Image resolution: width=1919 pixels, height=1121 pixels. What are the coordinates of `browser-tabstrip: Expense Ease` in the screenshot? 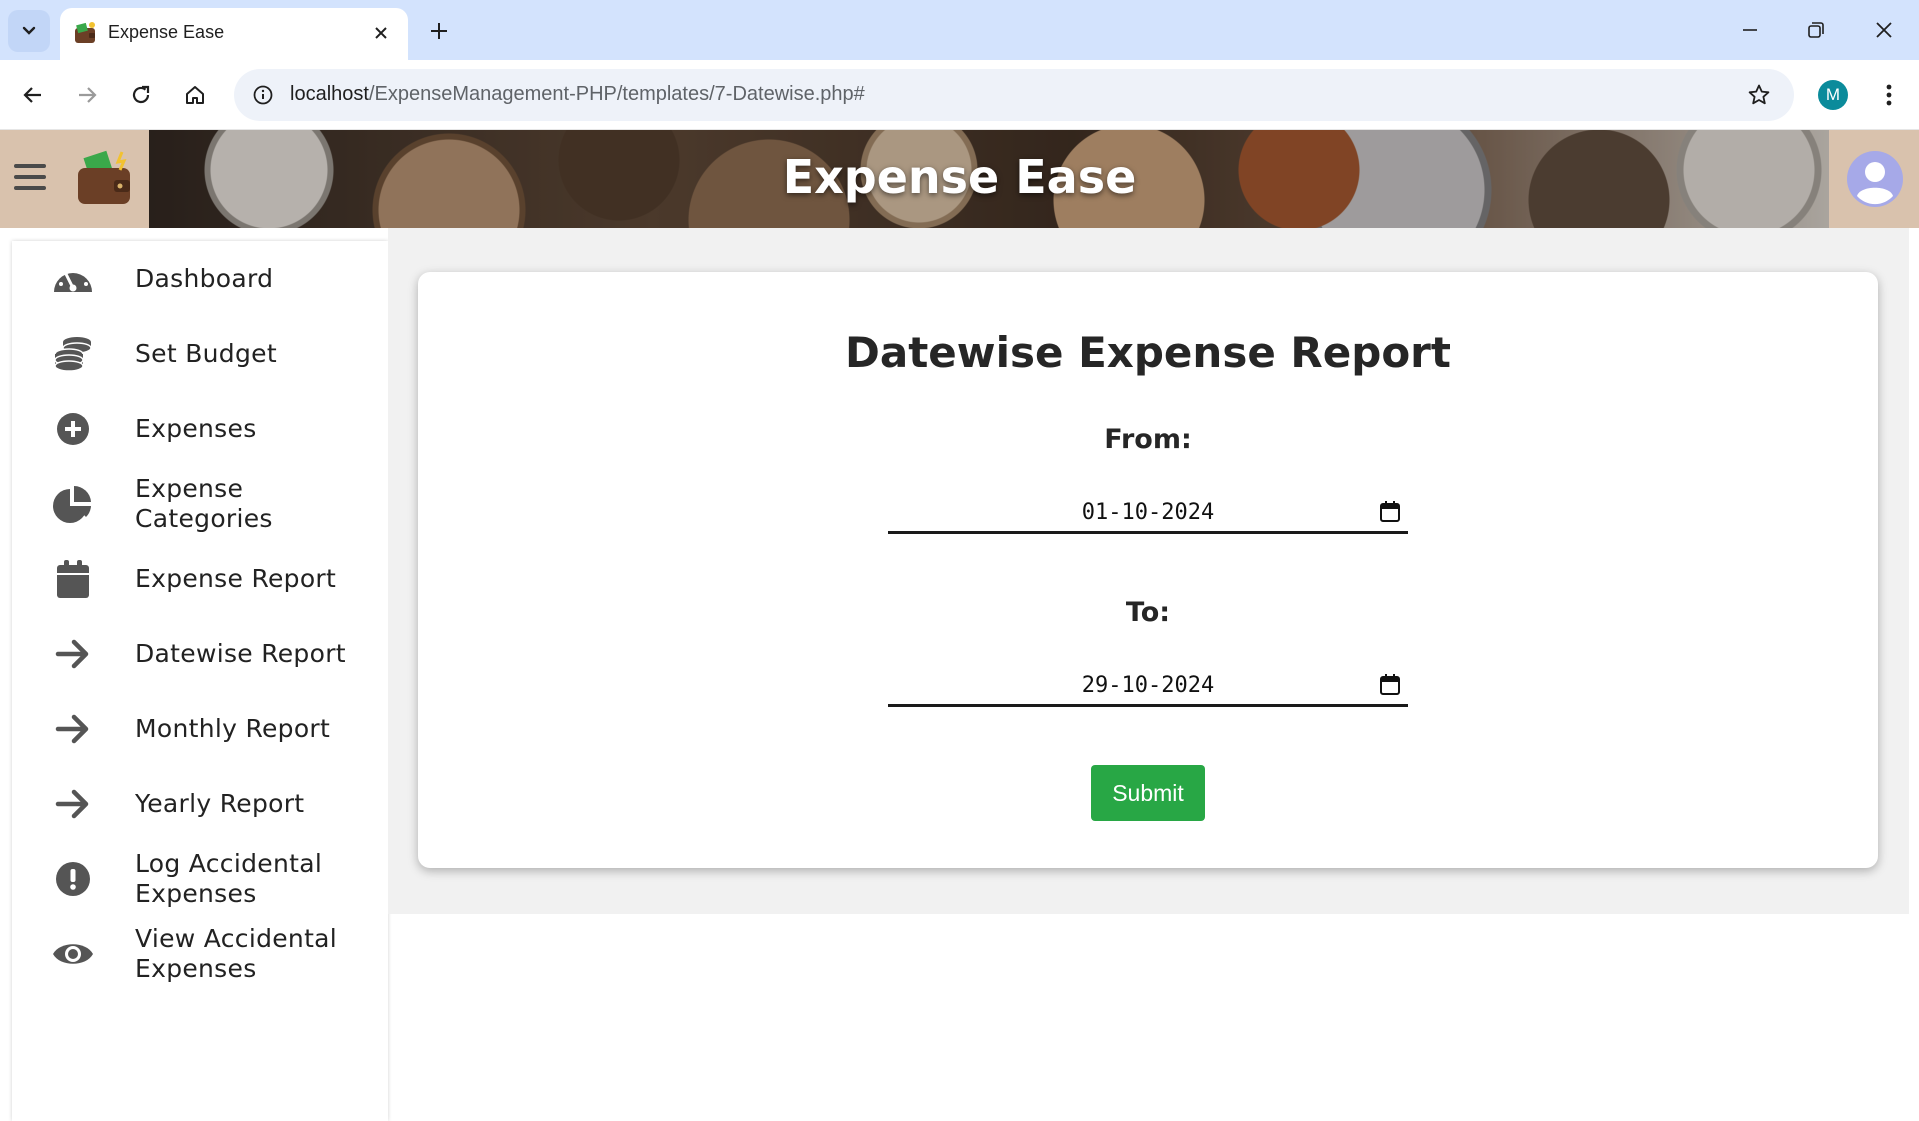 It's located at (959, 30).